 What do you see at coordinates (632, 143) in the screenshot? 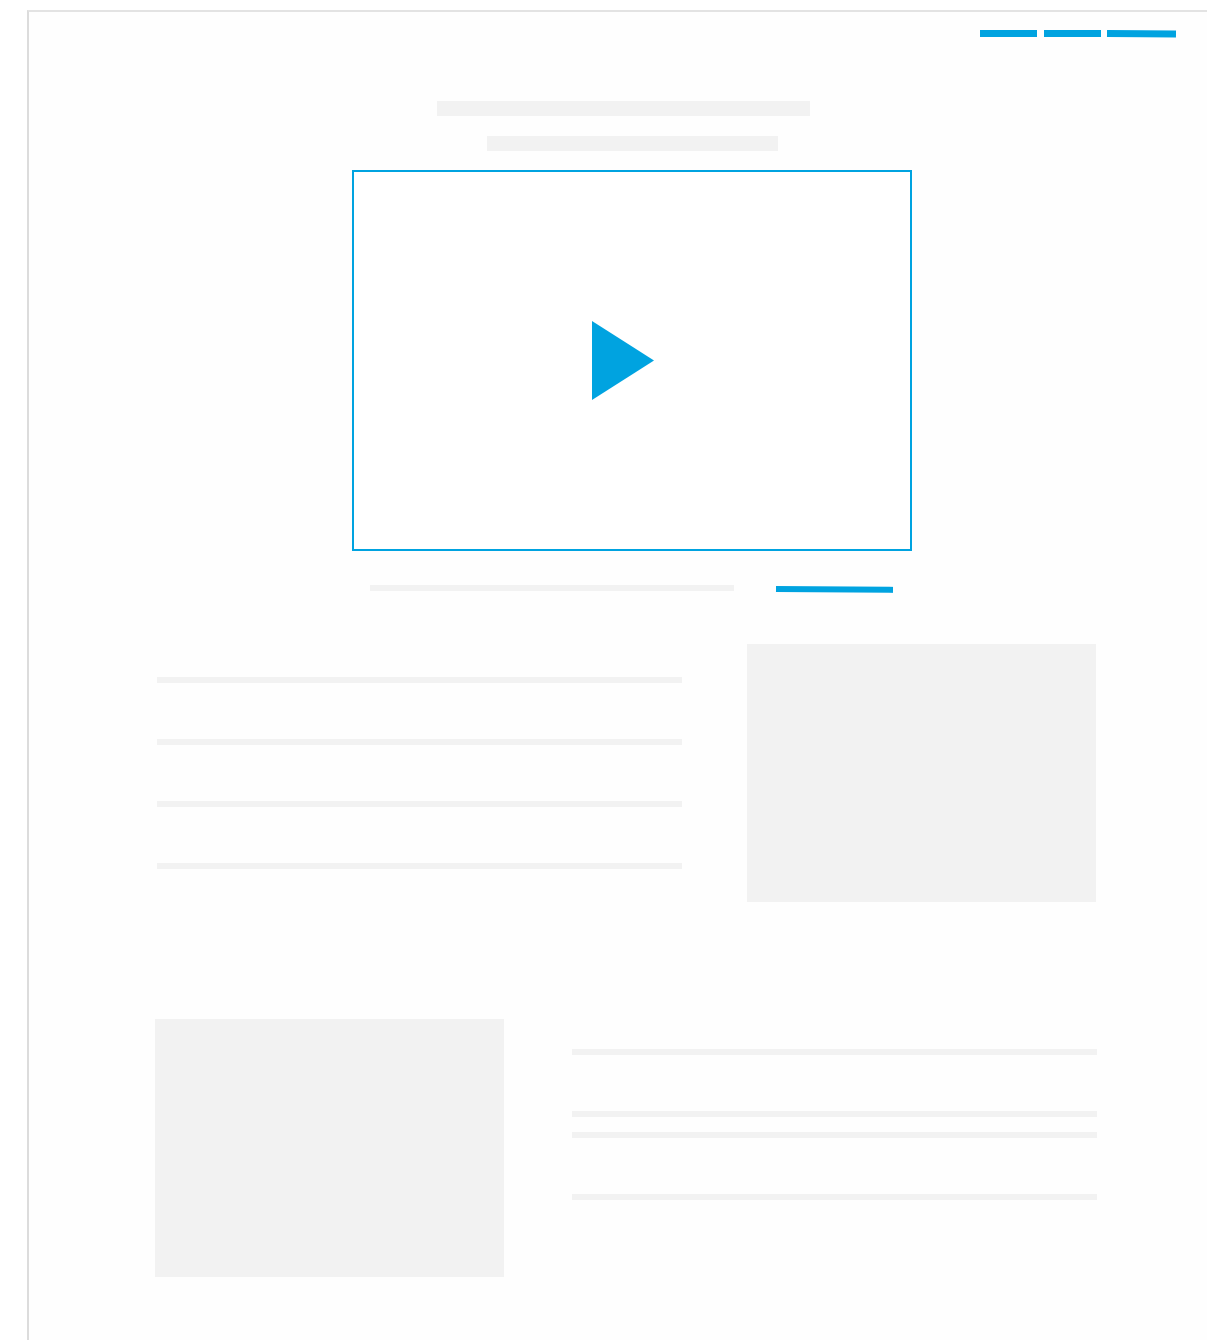
I see `hero-subtitle-placeholder` at bounding box center [632, 143].